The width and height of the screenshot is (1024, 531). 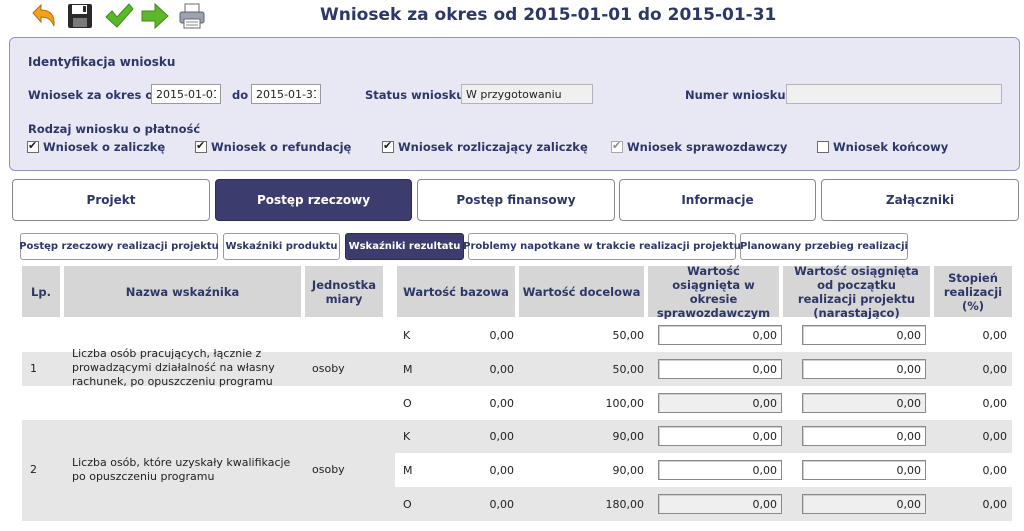 I want to click on tab-postep-finansowy: Postęp finansowy, so click(x=516, y=200).